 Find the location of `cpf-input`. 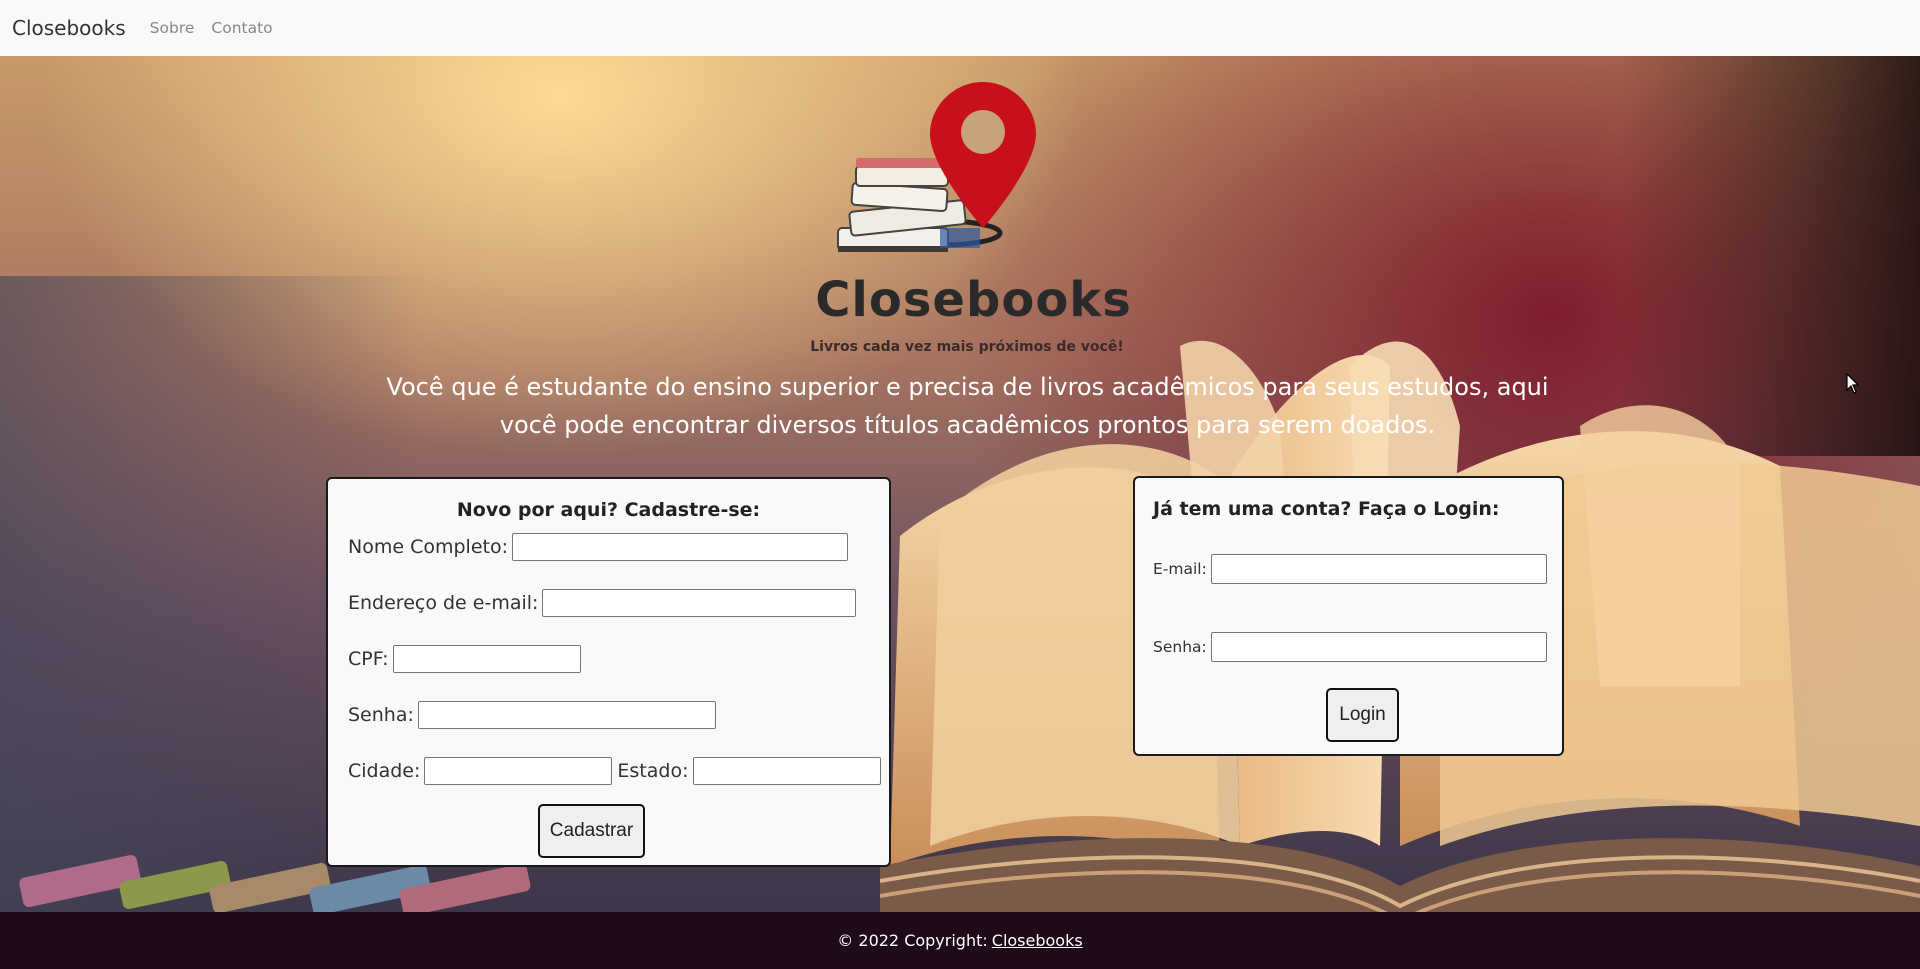

cpf-input is located at coordinates (486, 659).